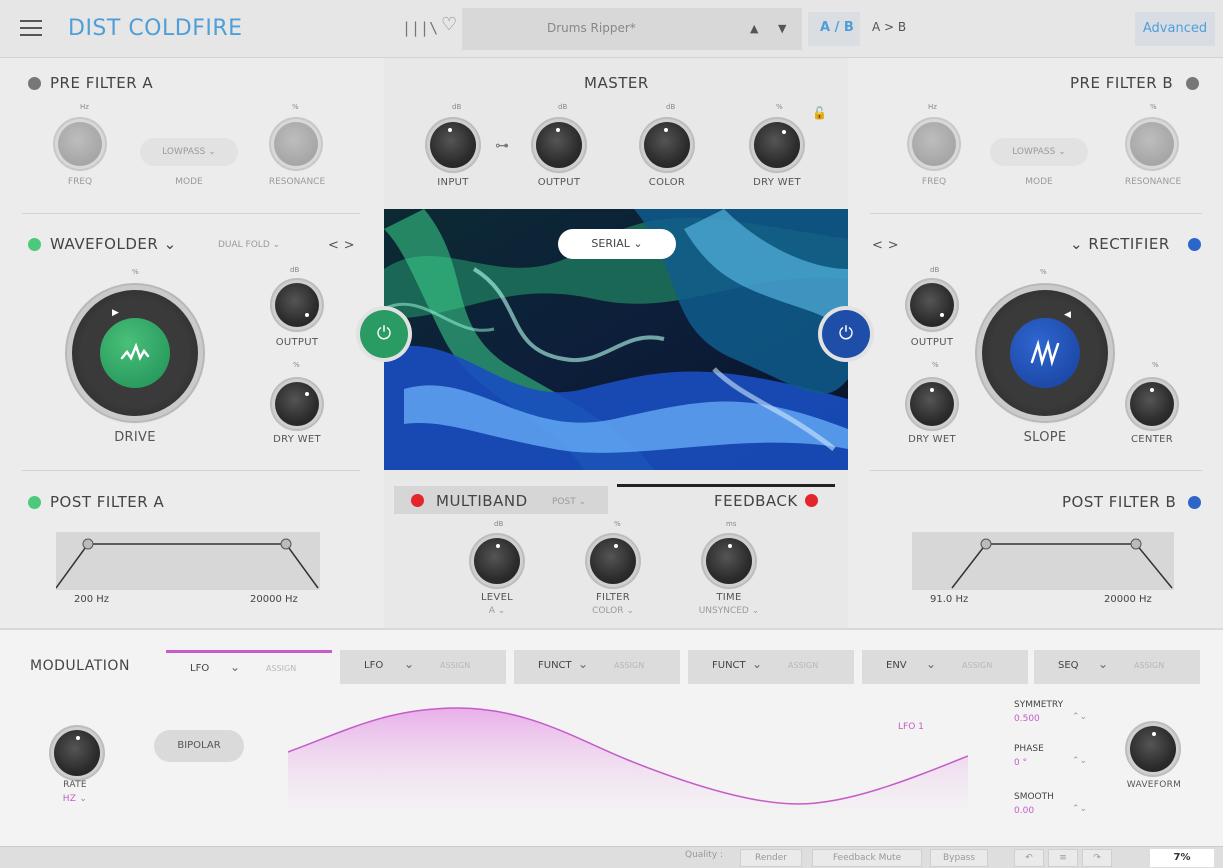  Describe the element at coordinates (667, 145) in the screenshot. I see `master-color-knob` at that location.